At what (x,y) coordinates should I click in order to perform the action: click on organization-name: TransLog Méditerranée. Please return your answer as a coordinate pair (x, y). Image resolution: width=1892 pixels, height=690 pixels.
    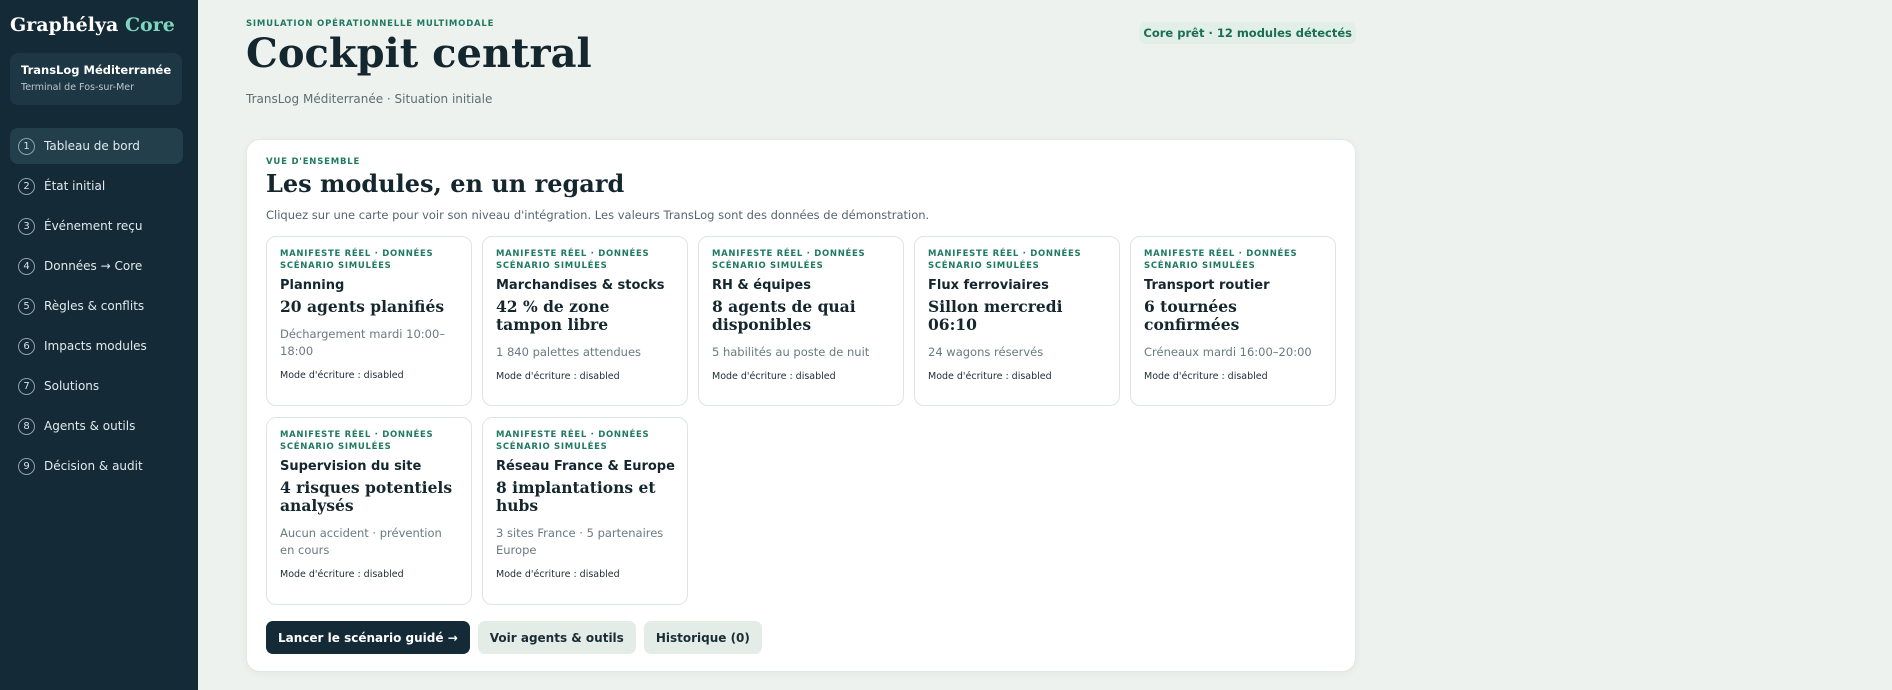
    Looking at the image, I should click on (96, 70).